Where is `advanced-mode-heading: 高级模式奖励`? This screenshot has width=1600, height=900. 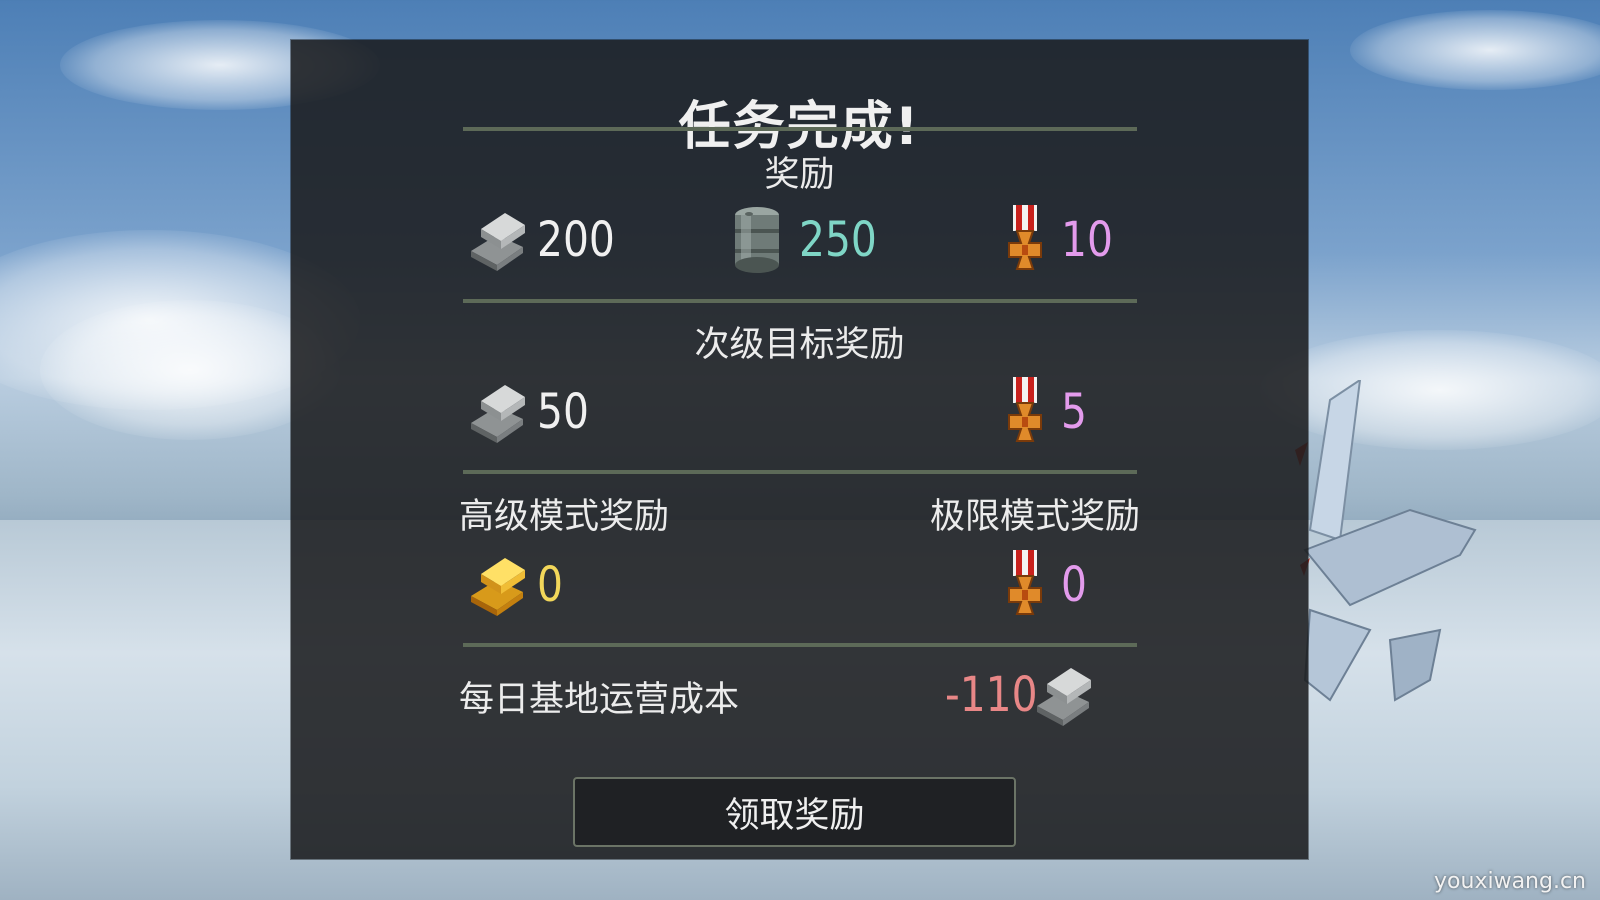
advanced-mode-heading: 高级模式奖励 is located at coordinates (564, 517).